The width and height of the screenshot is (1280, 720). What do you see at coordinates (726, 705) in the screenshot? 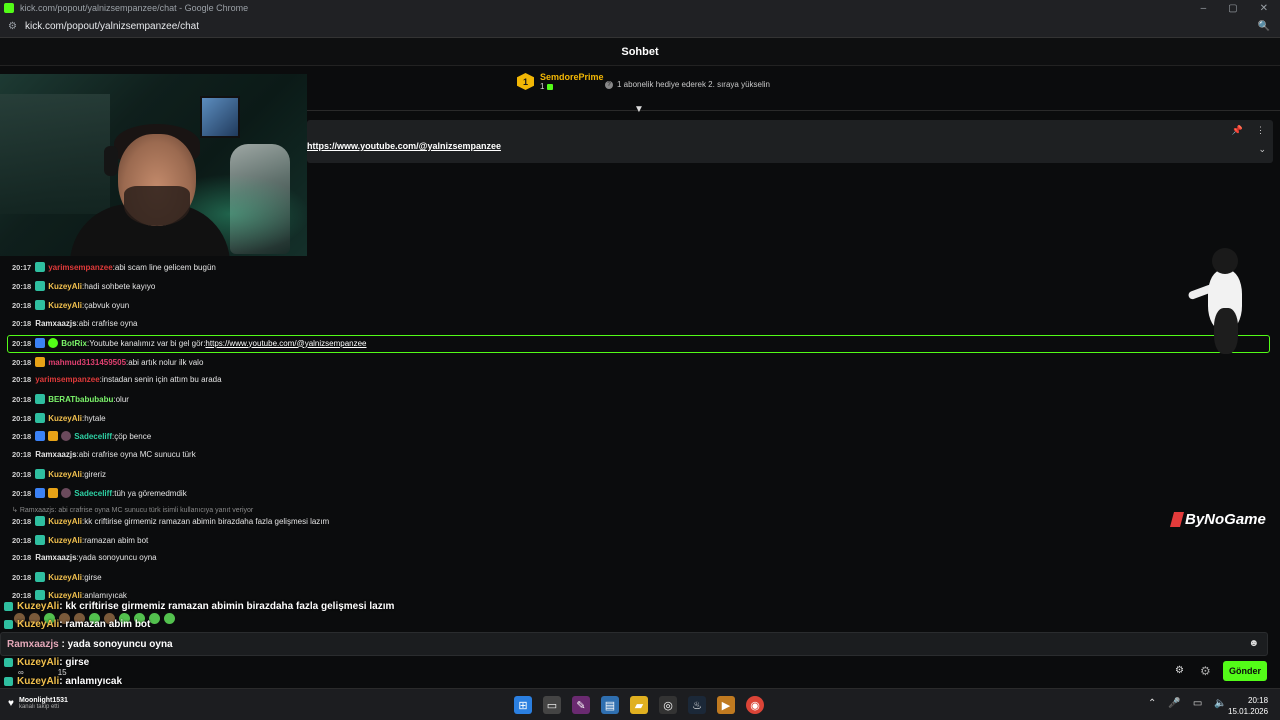
I see `media-icon: ▶` at bounding box center [726, 705].